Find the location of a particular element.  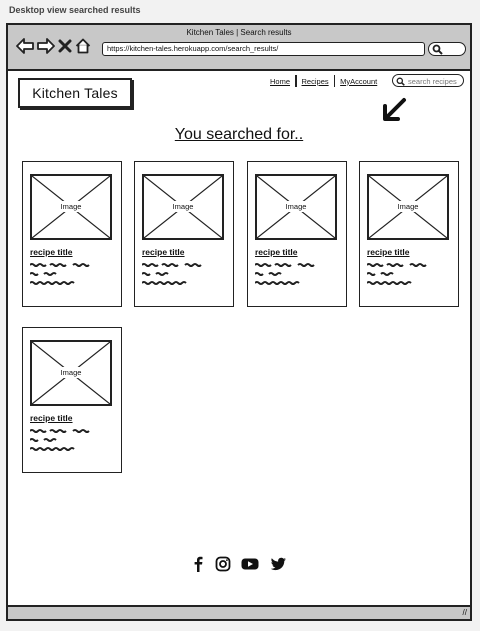

twitter-icon is located at coordinates (278, 566).